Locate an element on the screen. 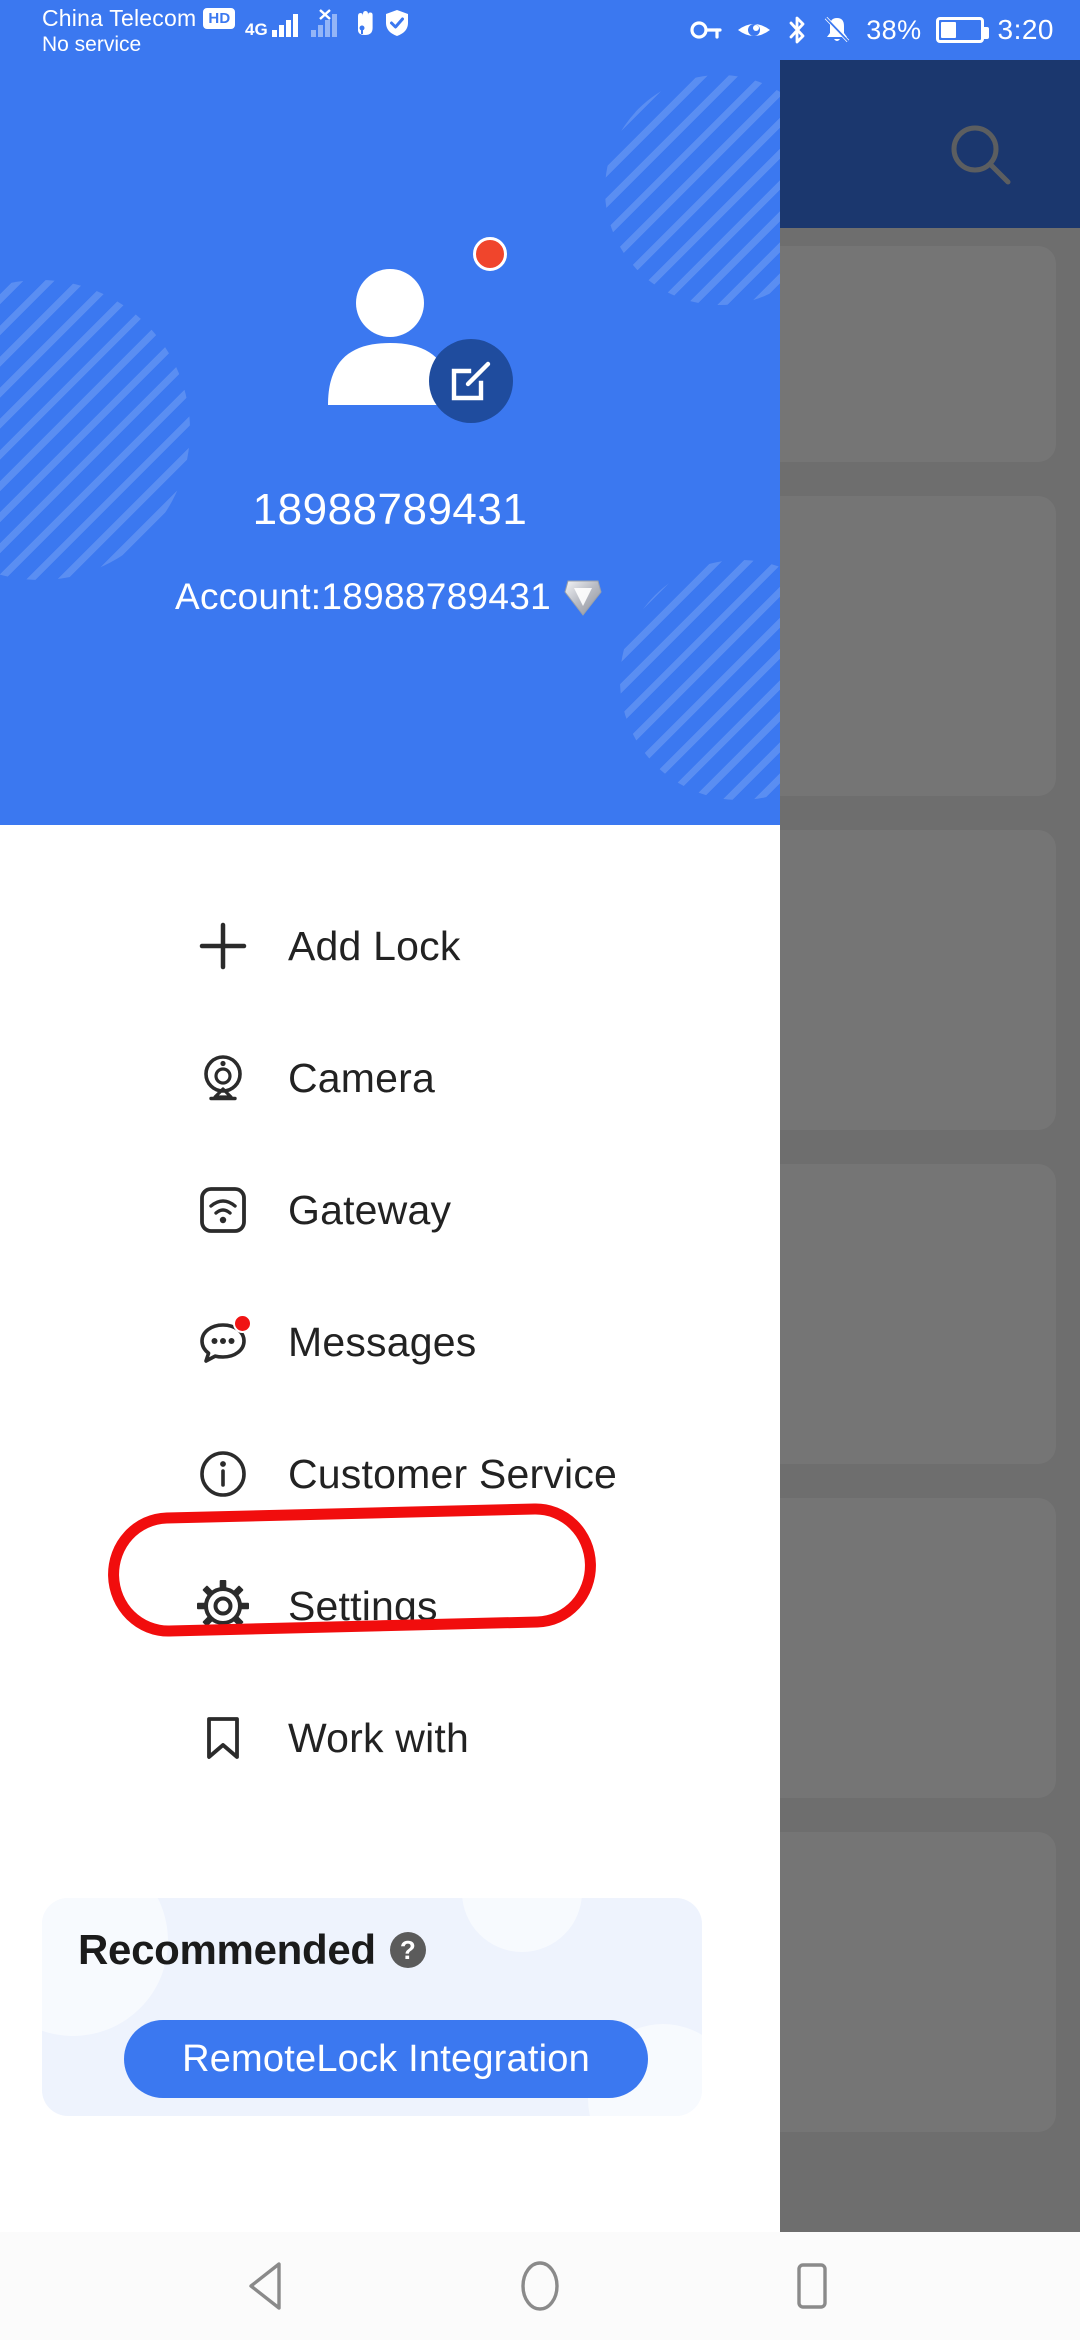 The width and height of the screenshot is (1080, 2340). back-triangle-icon is located at coordinates (268, 2286).